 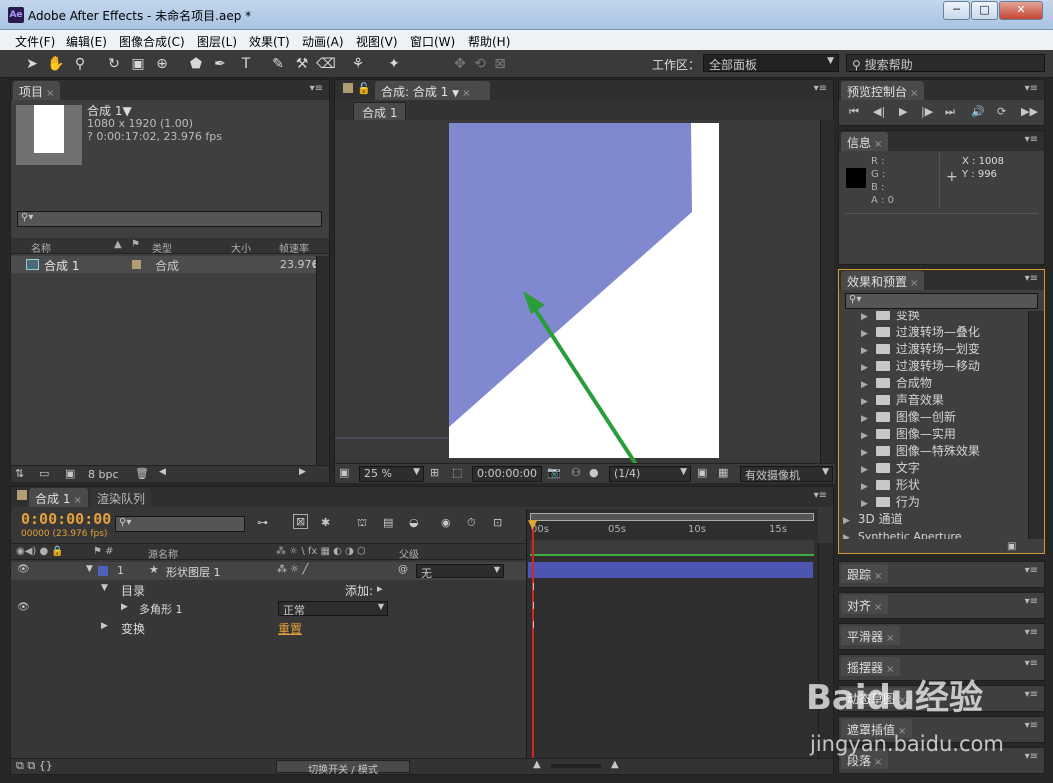 I want to click on comp-scrollbar, so click(x=827, y=291).